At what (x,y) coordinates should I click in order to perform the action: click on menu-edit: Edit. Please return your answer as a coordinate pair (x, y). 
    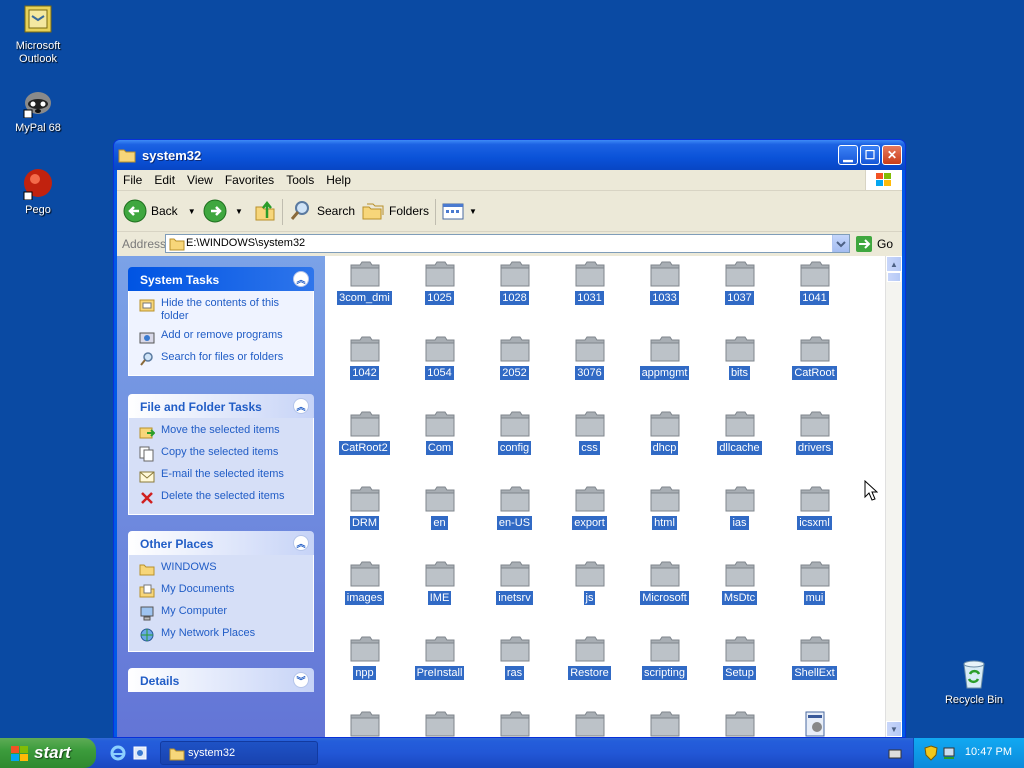
    Looking at the image, I should click on (164, 180).